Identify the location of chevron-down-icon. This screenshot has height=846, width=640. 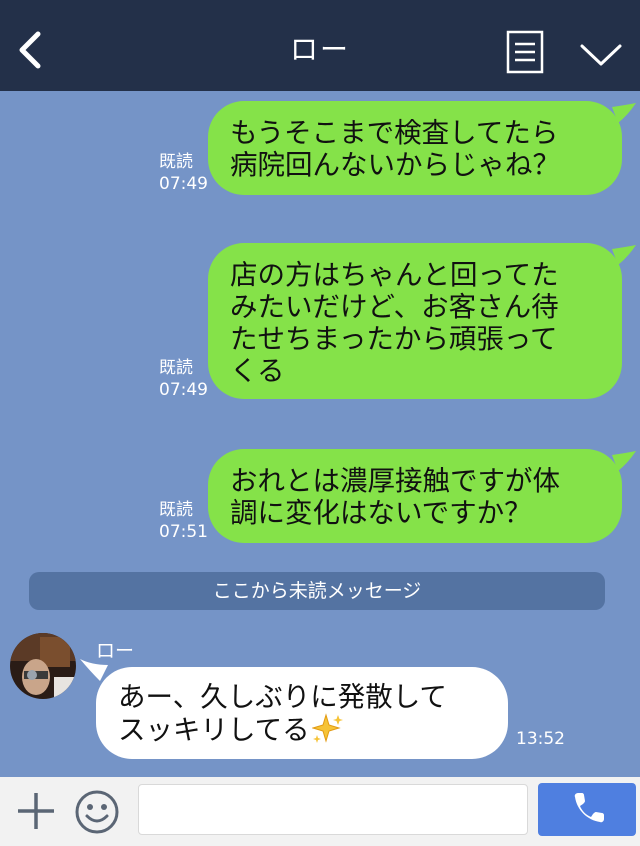
(601, 55).